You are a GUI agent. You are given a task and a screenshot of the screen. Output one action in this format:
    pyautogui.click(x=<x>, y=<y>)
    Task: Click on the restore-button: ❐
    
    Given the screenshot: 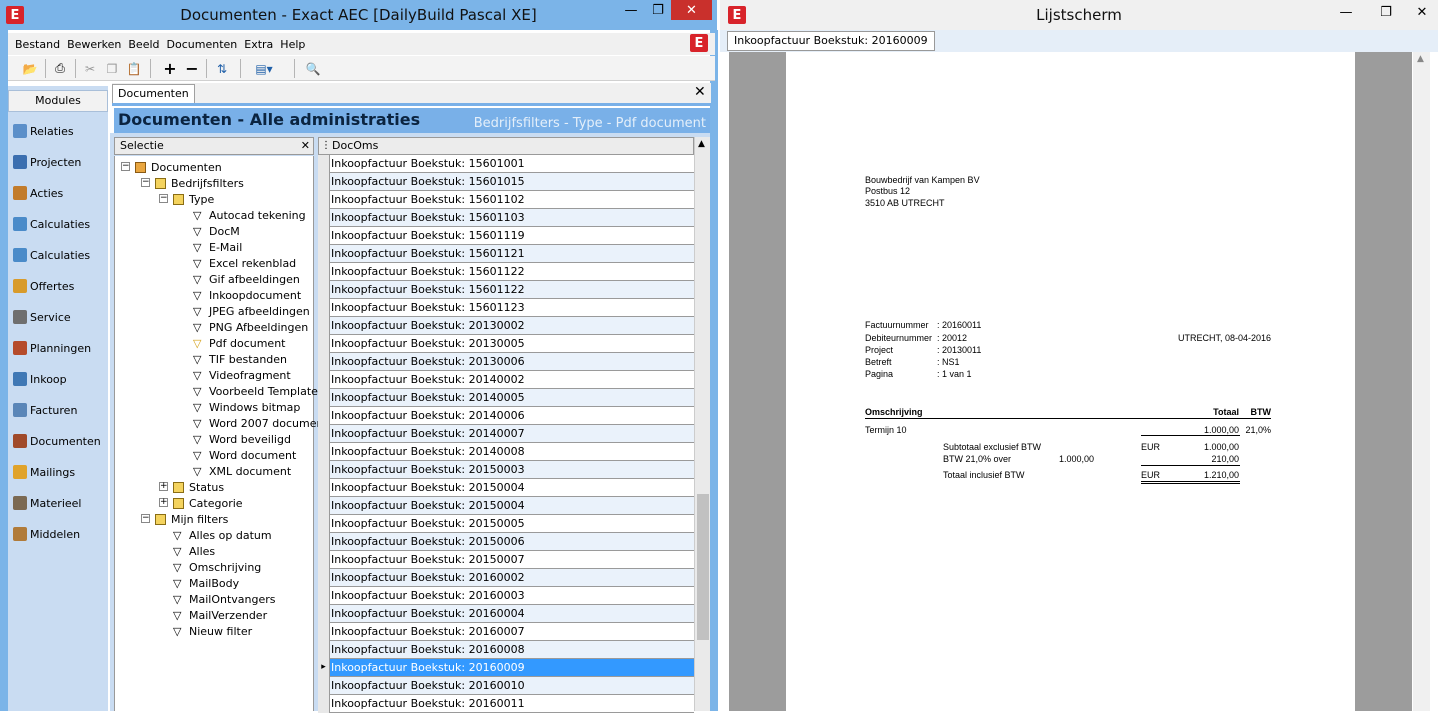 What is the action you would take?
    pyautogui.click(x=658, y=10)
    